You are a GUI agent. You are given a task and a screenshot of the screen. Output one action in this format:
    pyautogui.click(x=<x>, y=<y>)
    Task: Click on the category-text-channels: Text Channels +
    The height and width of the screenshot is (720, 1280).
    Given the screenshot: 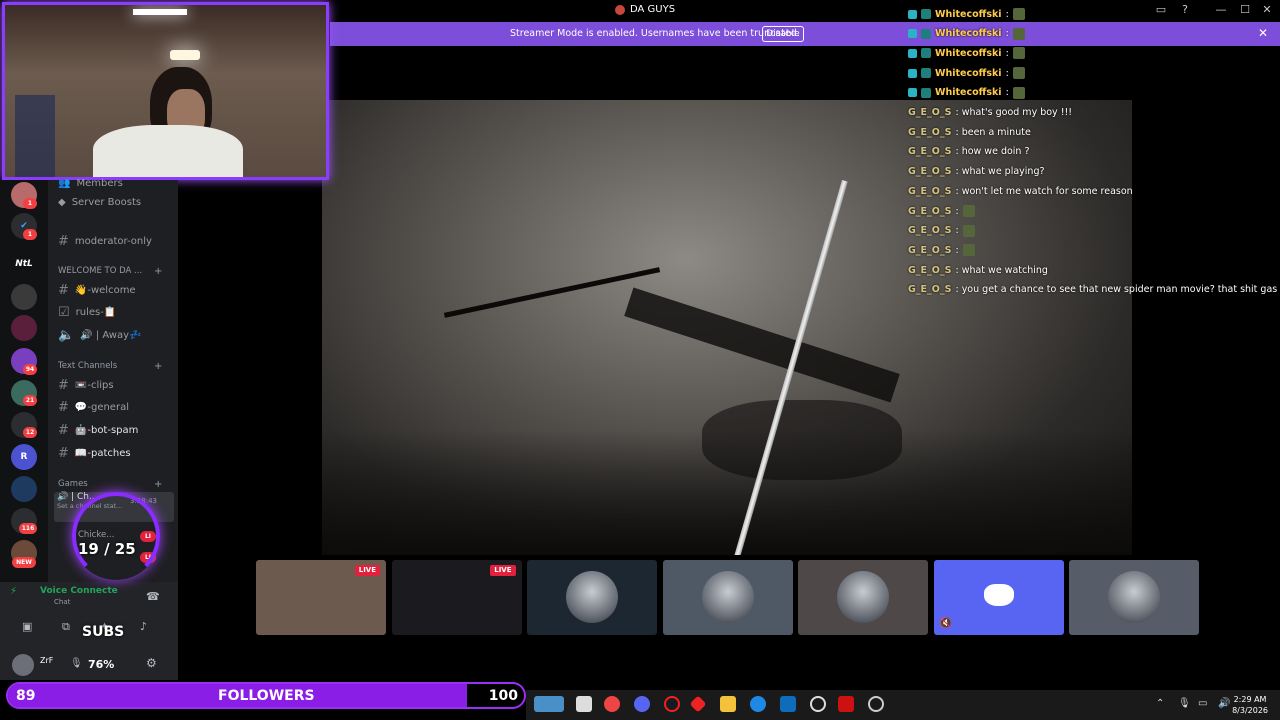 What is the action you would take?
    pyautogui.click(x=110, y=366)
    